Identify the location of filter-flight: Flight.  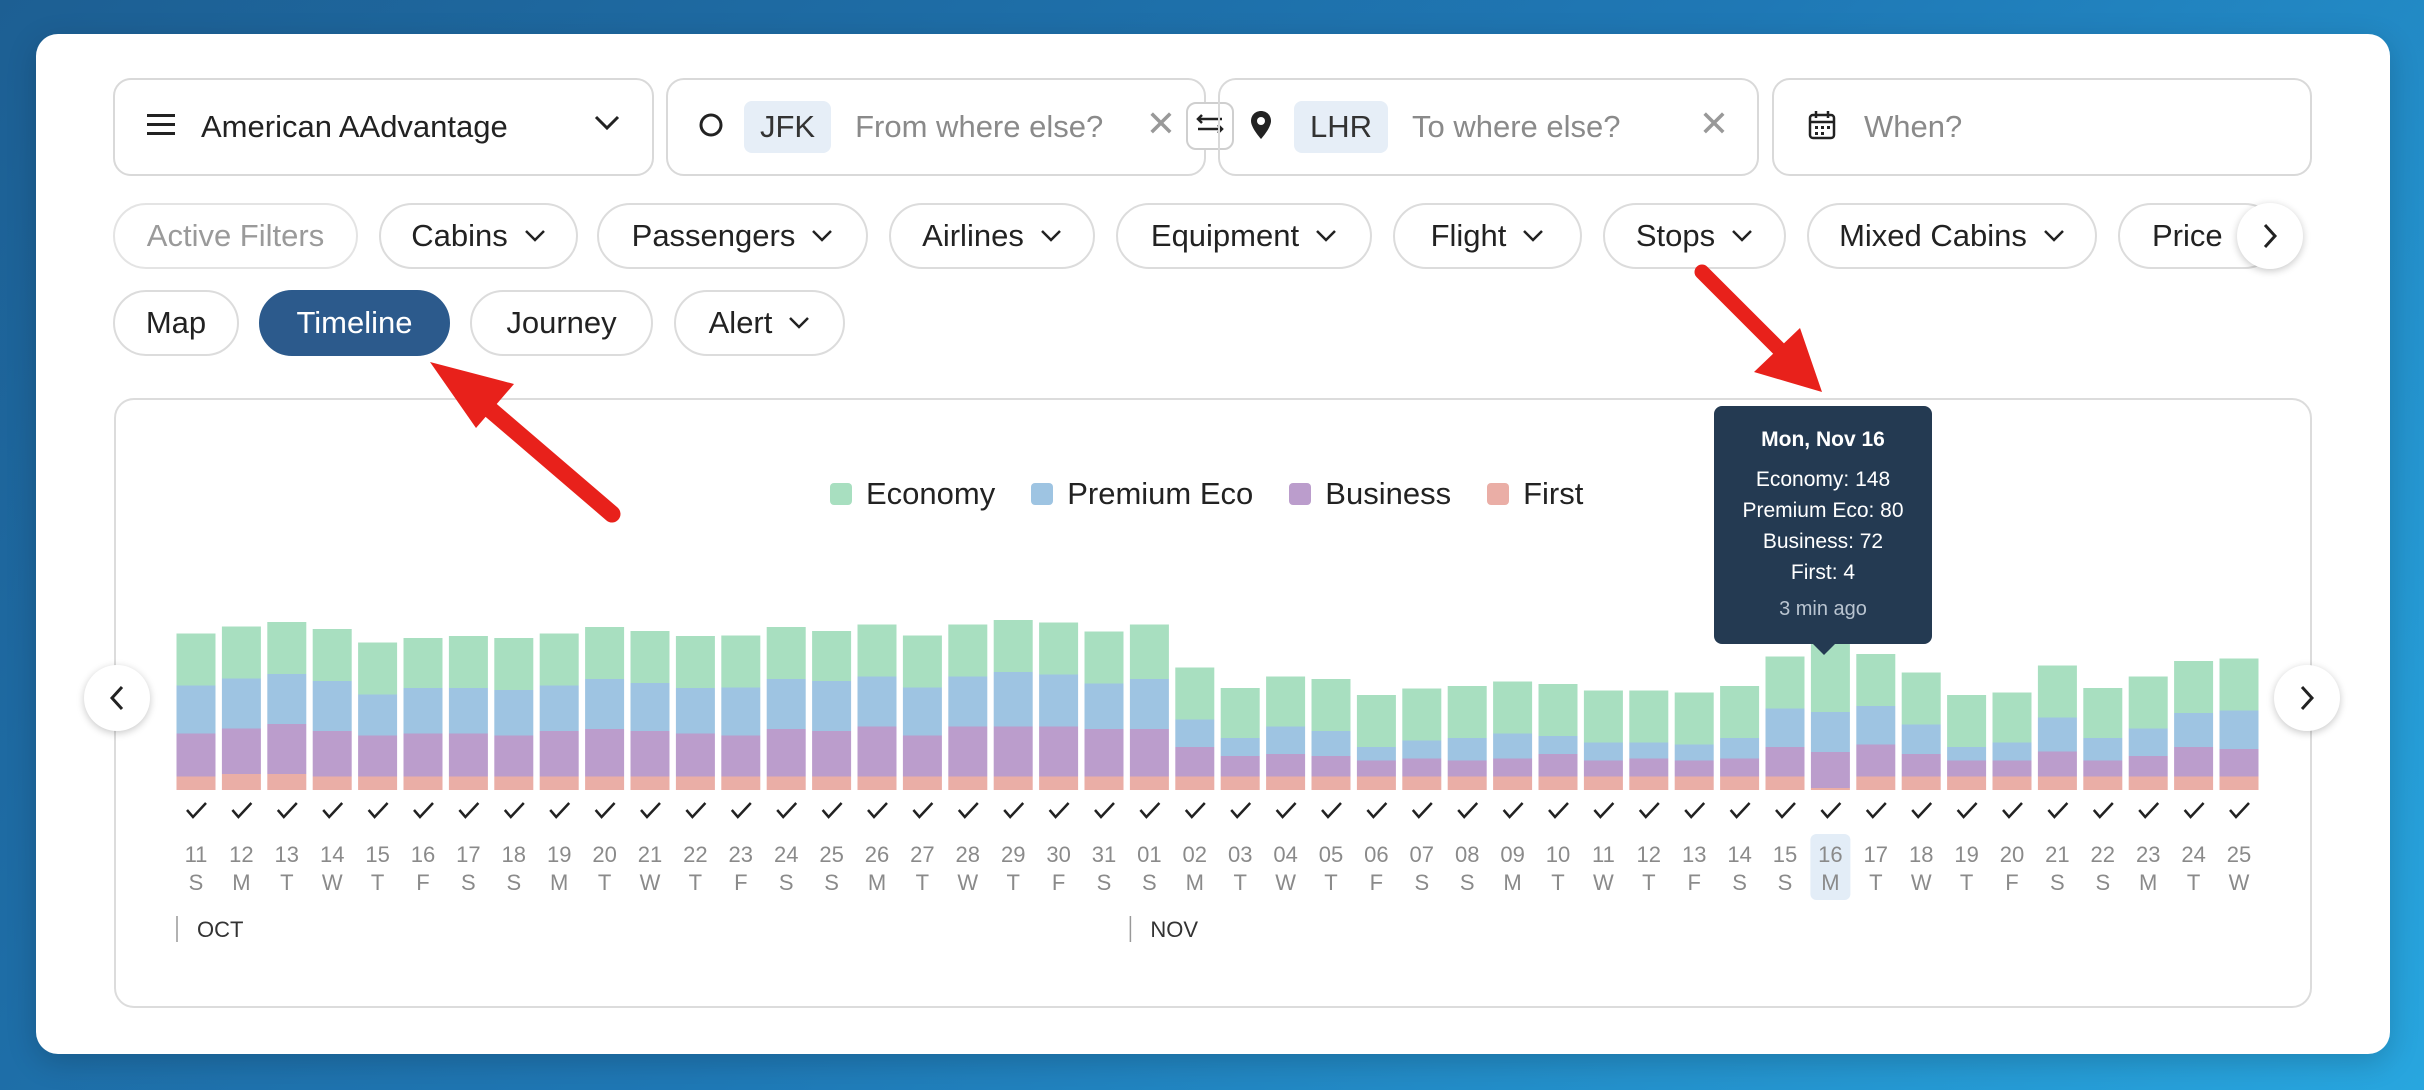
(1487, 236).